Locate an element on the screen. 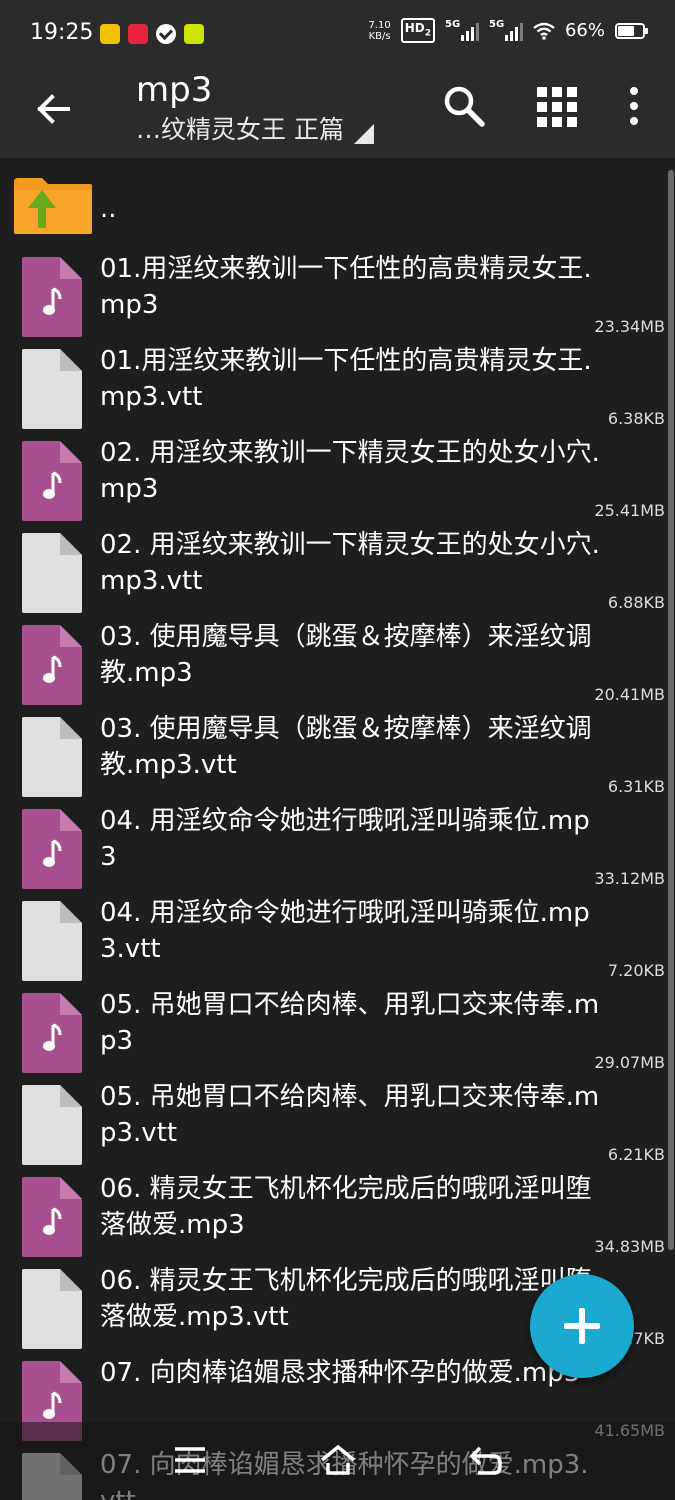 Image resolution: width=675 pixels, height=1500 pixels. more-vert-icon is located at coordinates (634, 91).